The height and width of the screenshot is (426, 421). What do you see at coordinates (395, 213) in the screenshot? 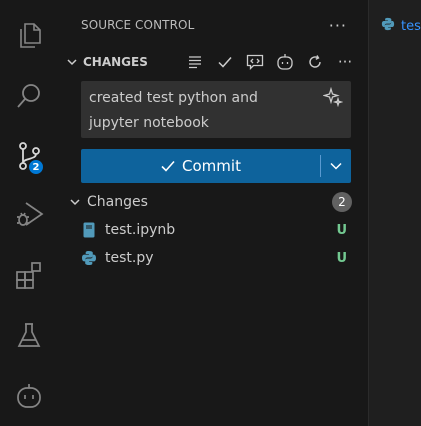
I see `editor-area: tes` at bounding box center [395, 213].